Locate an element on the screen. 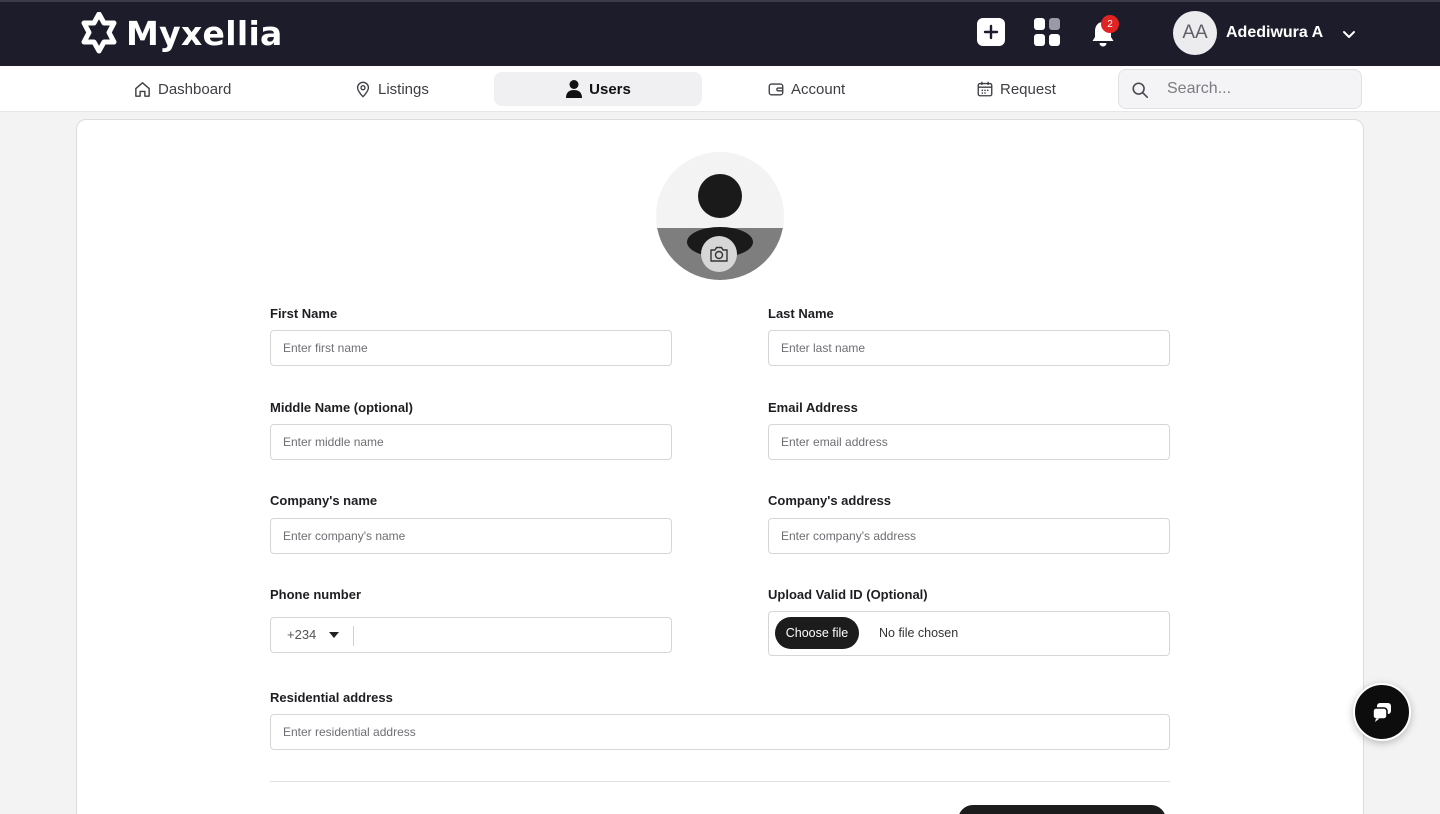  phone-divider is located at coordinates (353, 636).